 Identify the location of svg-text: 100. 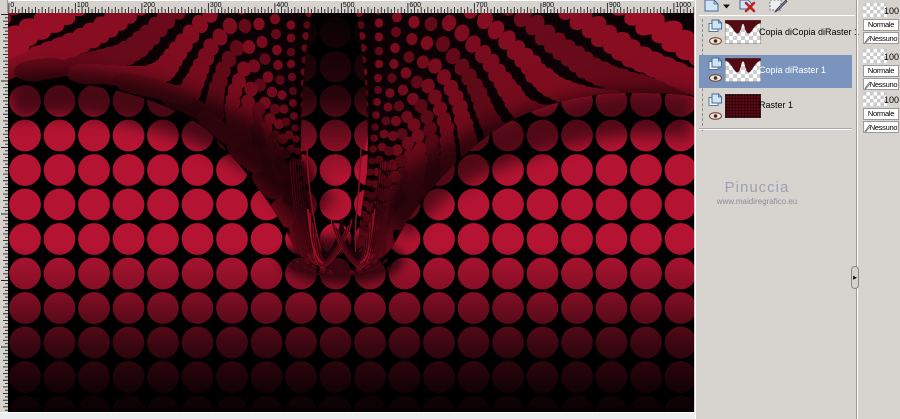
(83, 5).